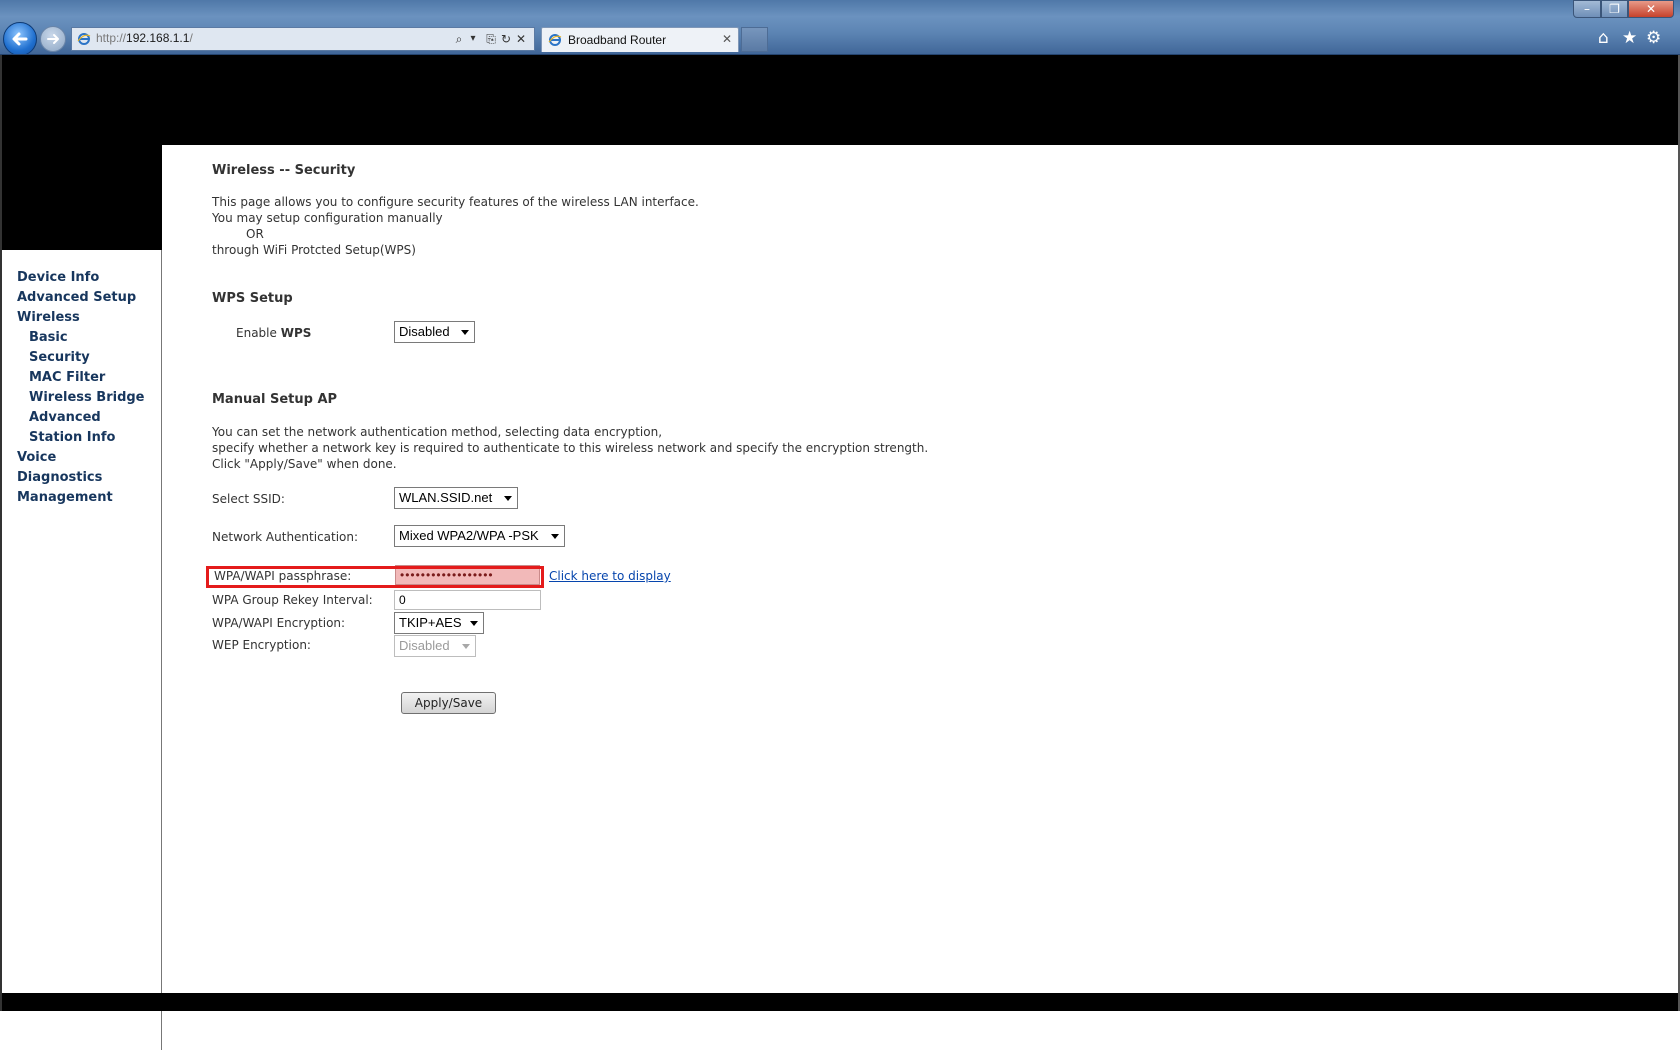 The width and height of the screenshot is (1680, 1051). I want to click on encryption-label: WPA/WAPI Encryption:, so click(279, 623).